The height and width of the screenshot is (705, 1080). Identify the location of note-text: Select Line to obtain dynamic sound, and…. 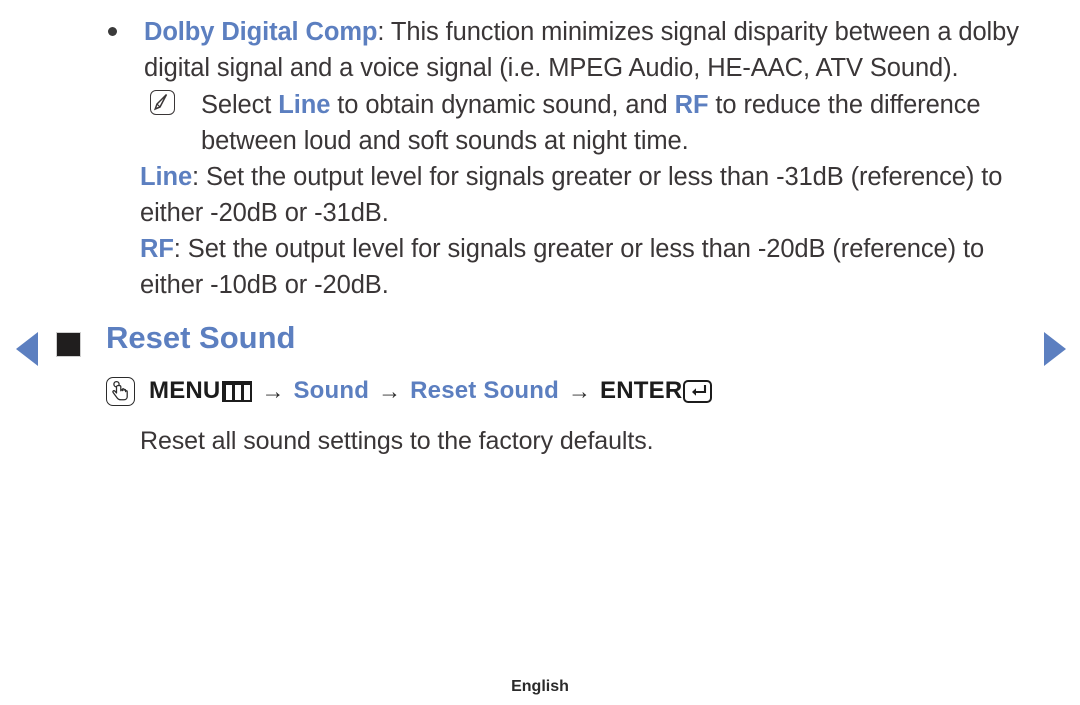
(620, 123).